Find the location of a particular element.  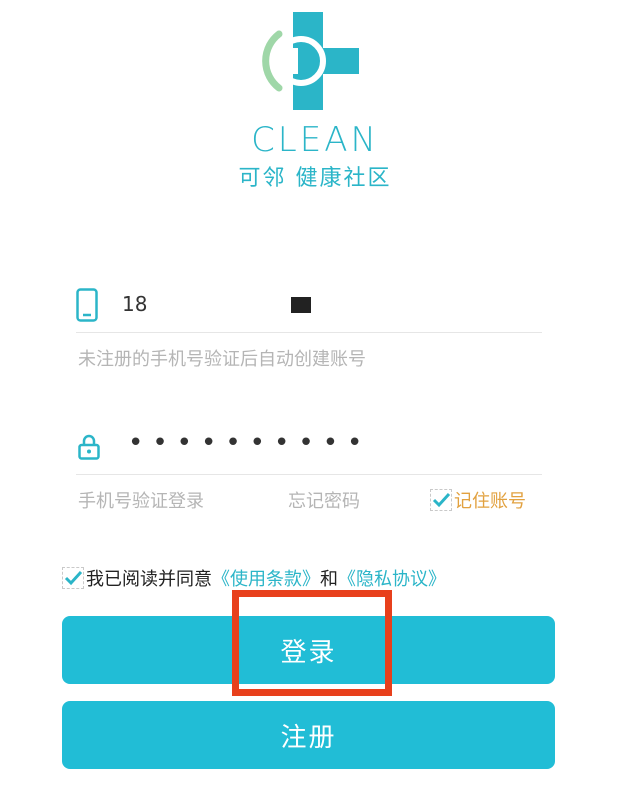

password-field: •••••••••• is located at coordinates (309, 447).